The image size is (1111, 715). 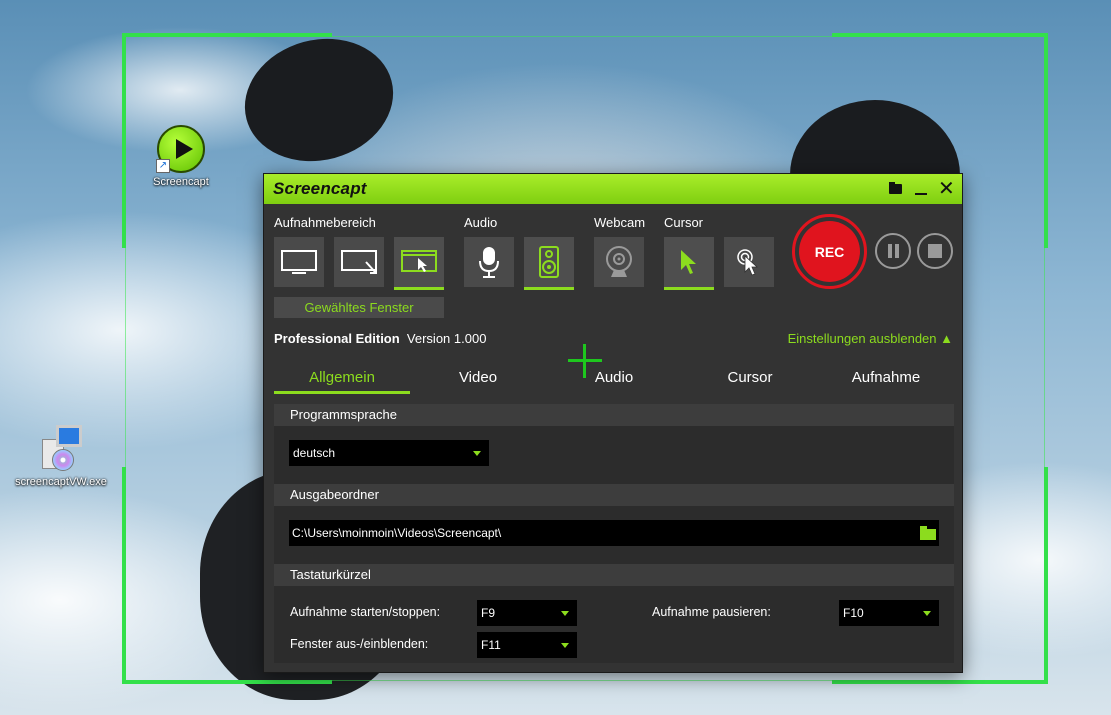 What do you see at coordinates (365, 612) in the screenshot?
I see `hotkey-start-stop-label: Aufnahme starten/stoppen:` at bounding box center [365, 612].